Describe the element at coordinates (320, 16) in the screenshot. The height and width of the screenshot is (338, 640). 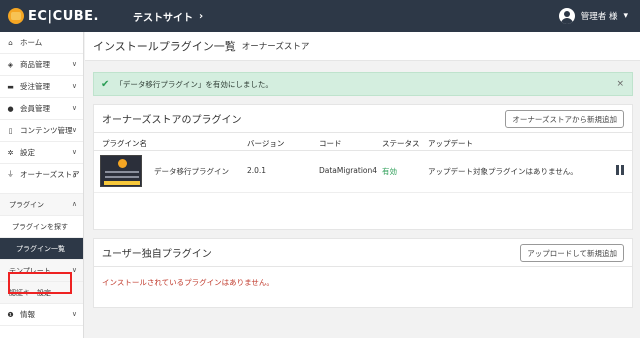
I see `top-bar: EC|CUBE. テストサイト › 管理者 様 ▾` at that location.